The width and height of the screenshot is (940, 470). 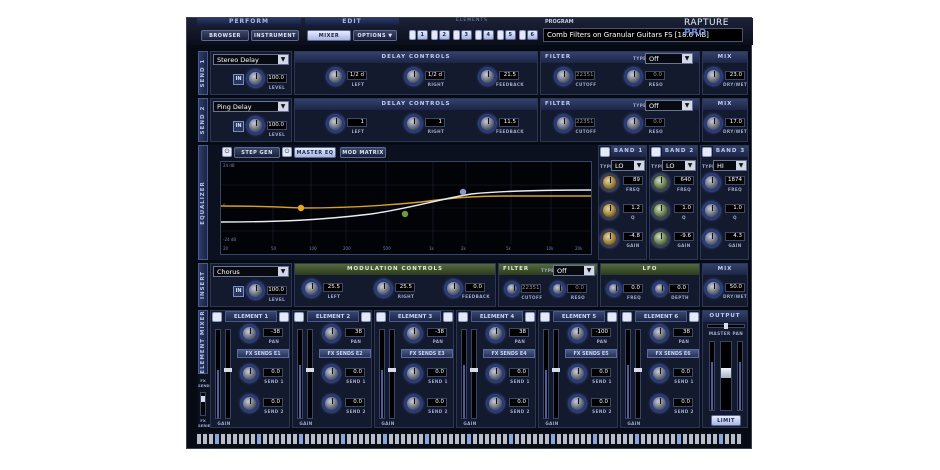 What do you see at coordinates (577, 333) in the screenshot?
I see `element5-pan-knob` at bounding box center [577, 333].